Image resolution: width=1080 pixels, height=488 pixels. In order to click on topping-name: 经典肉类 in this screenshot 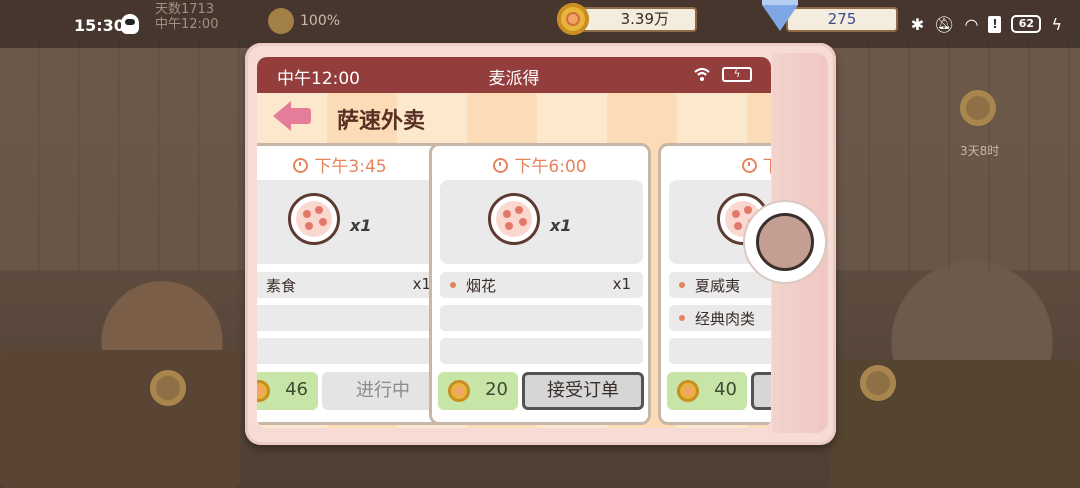, I will do `click(725, 319)`.